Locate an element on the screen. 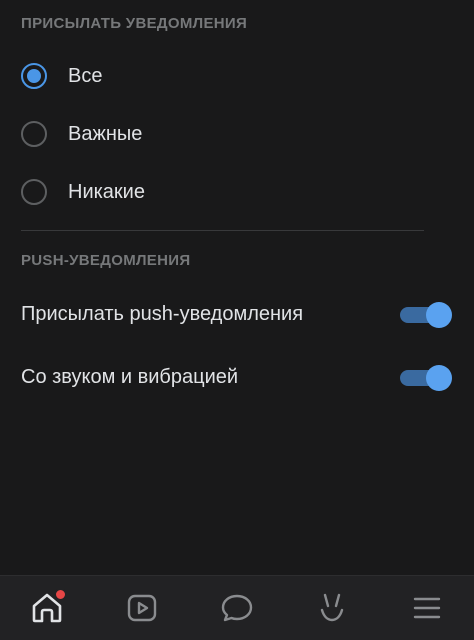  tab-clips is located at coordinates (332, 608).